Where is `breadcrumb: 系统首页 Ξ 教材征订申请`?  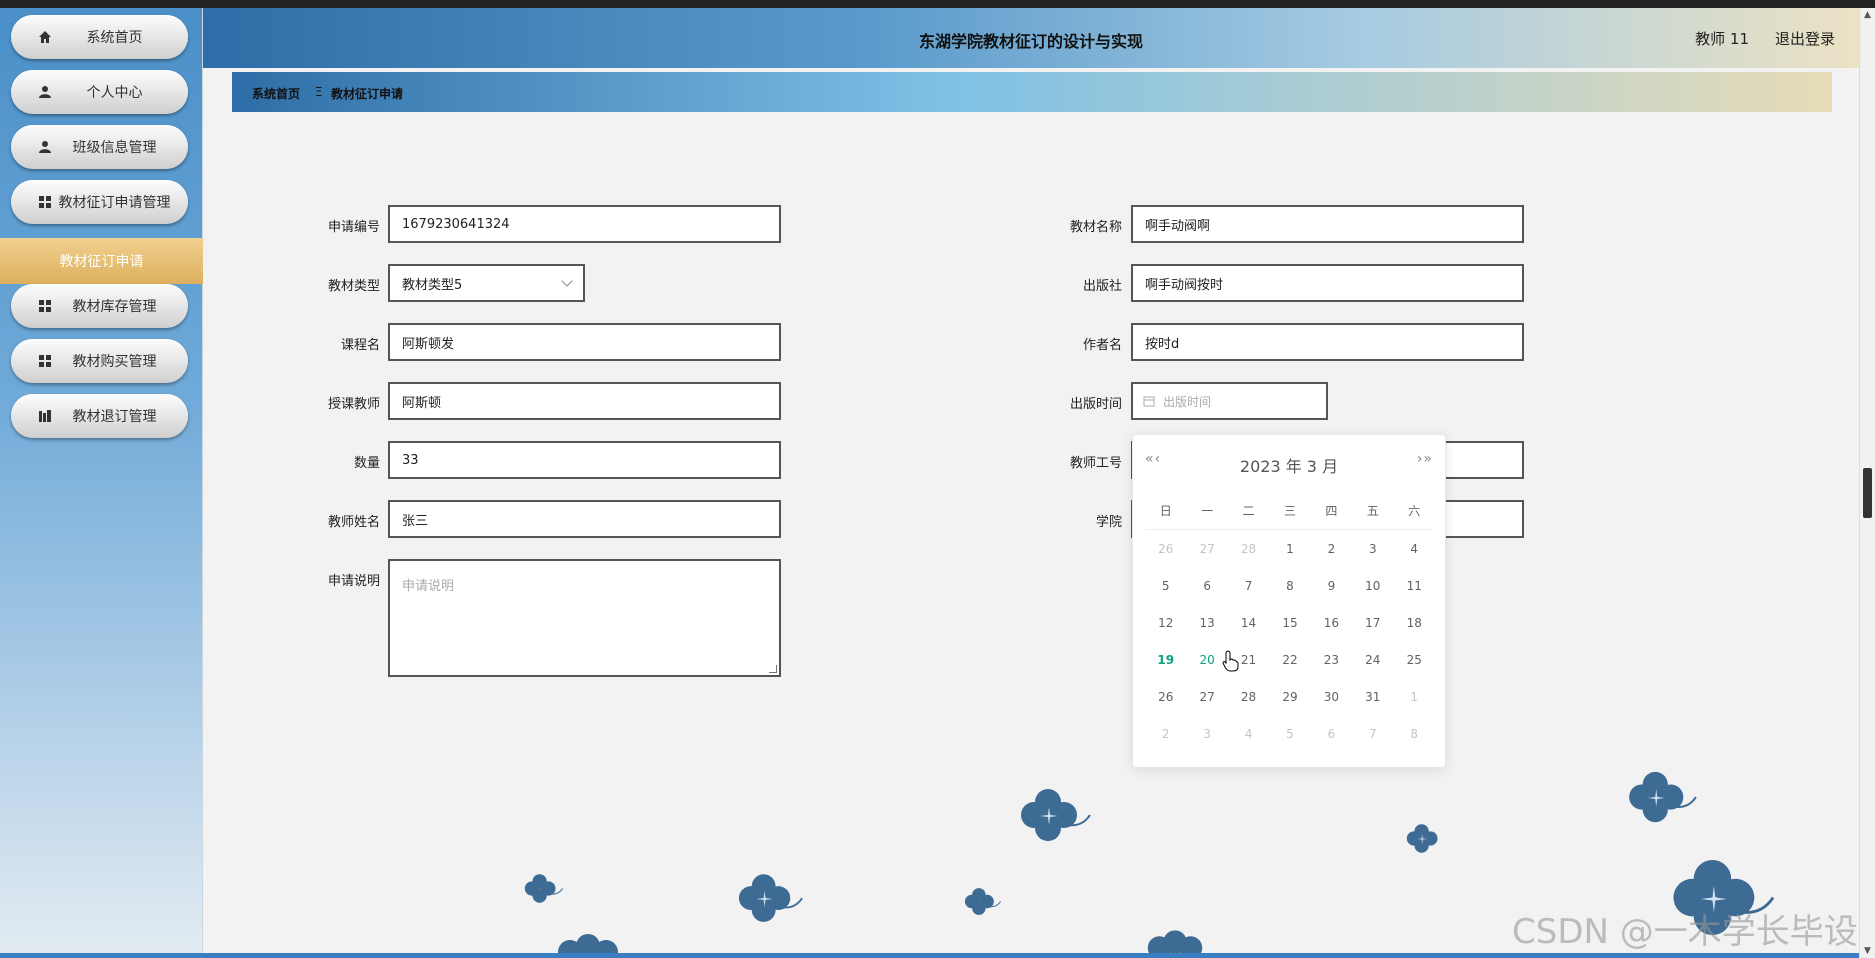 breadcrumb: 系统首页 Ξ 教材征订申请 is located at coordinates (1032, 92).